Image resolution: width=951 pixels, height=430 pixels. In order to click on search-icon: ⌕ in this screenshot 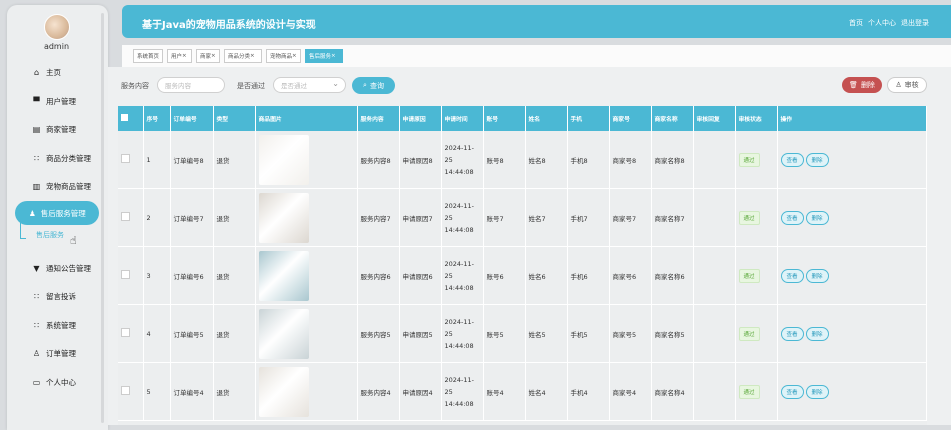, I will do `click(365, 85)`.